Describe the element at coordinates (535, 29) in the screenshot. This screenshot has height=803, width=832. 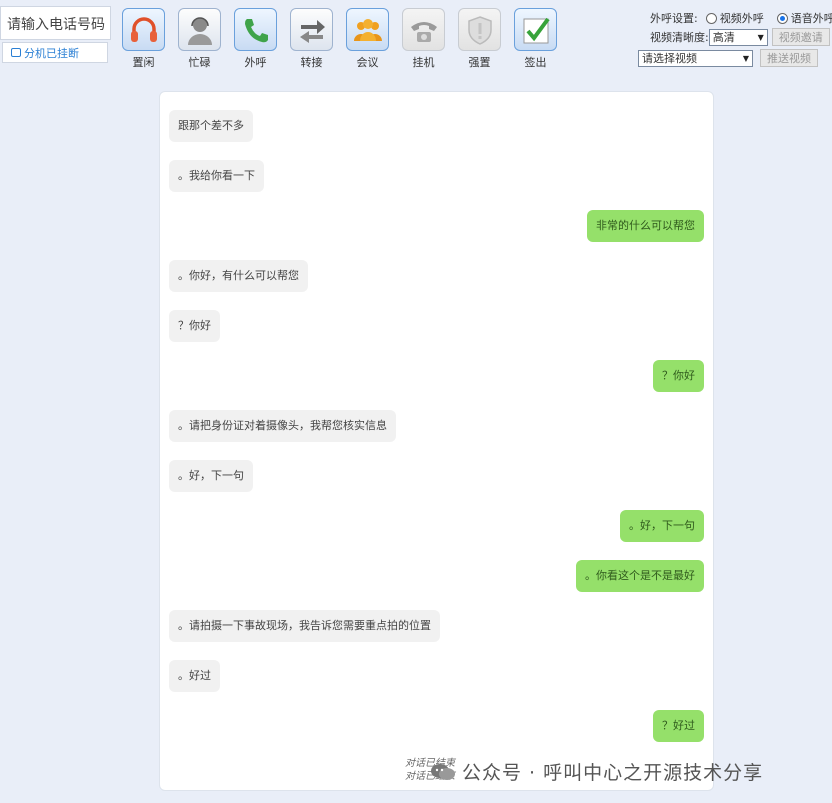
I see `checkmark-icon` at that location.